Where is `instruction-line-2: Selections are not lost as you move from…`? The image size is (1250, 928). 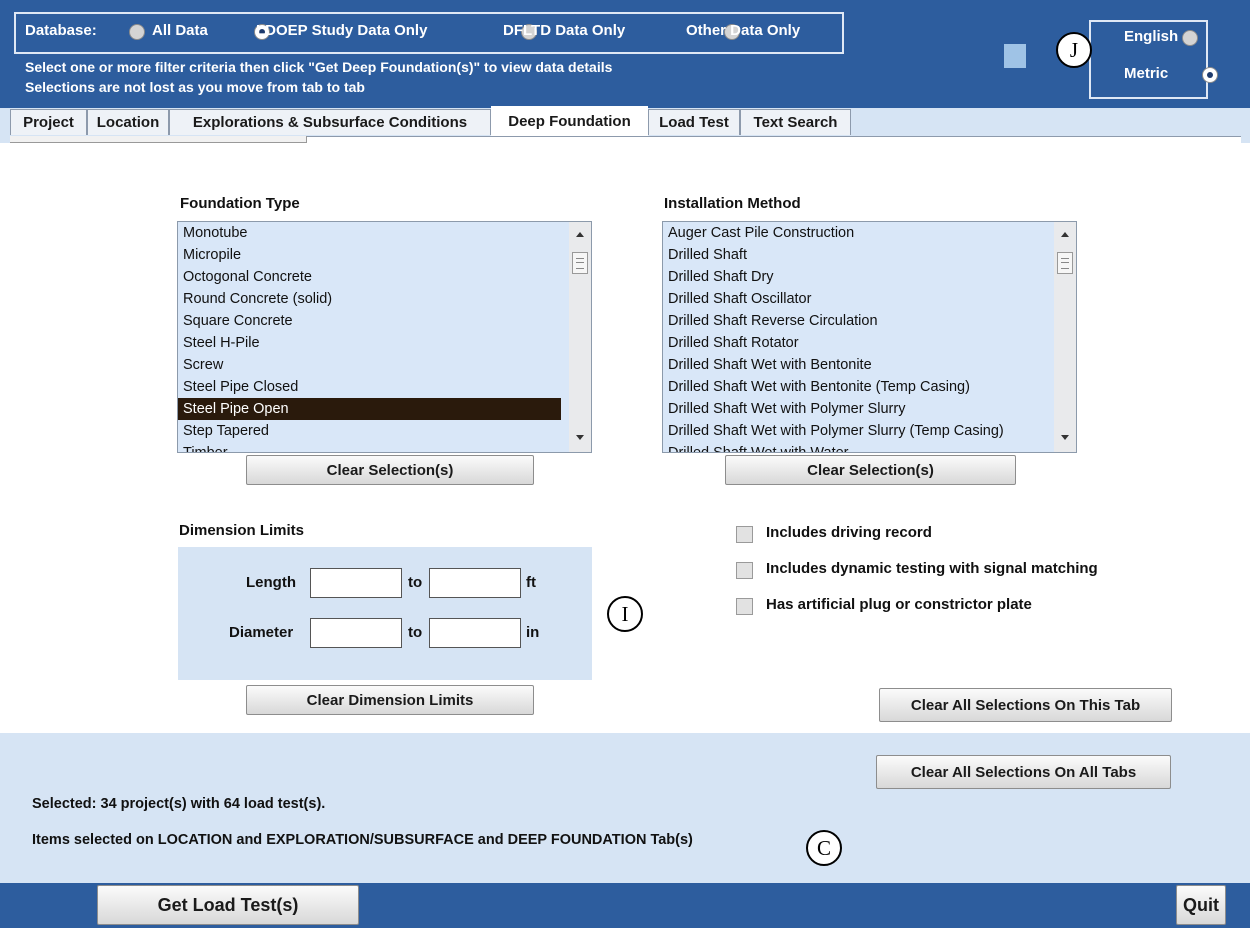 instruction-line-2: Selections are not lost as you move from… is located at coordinates (195, 87).